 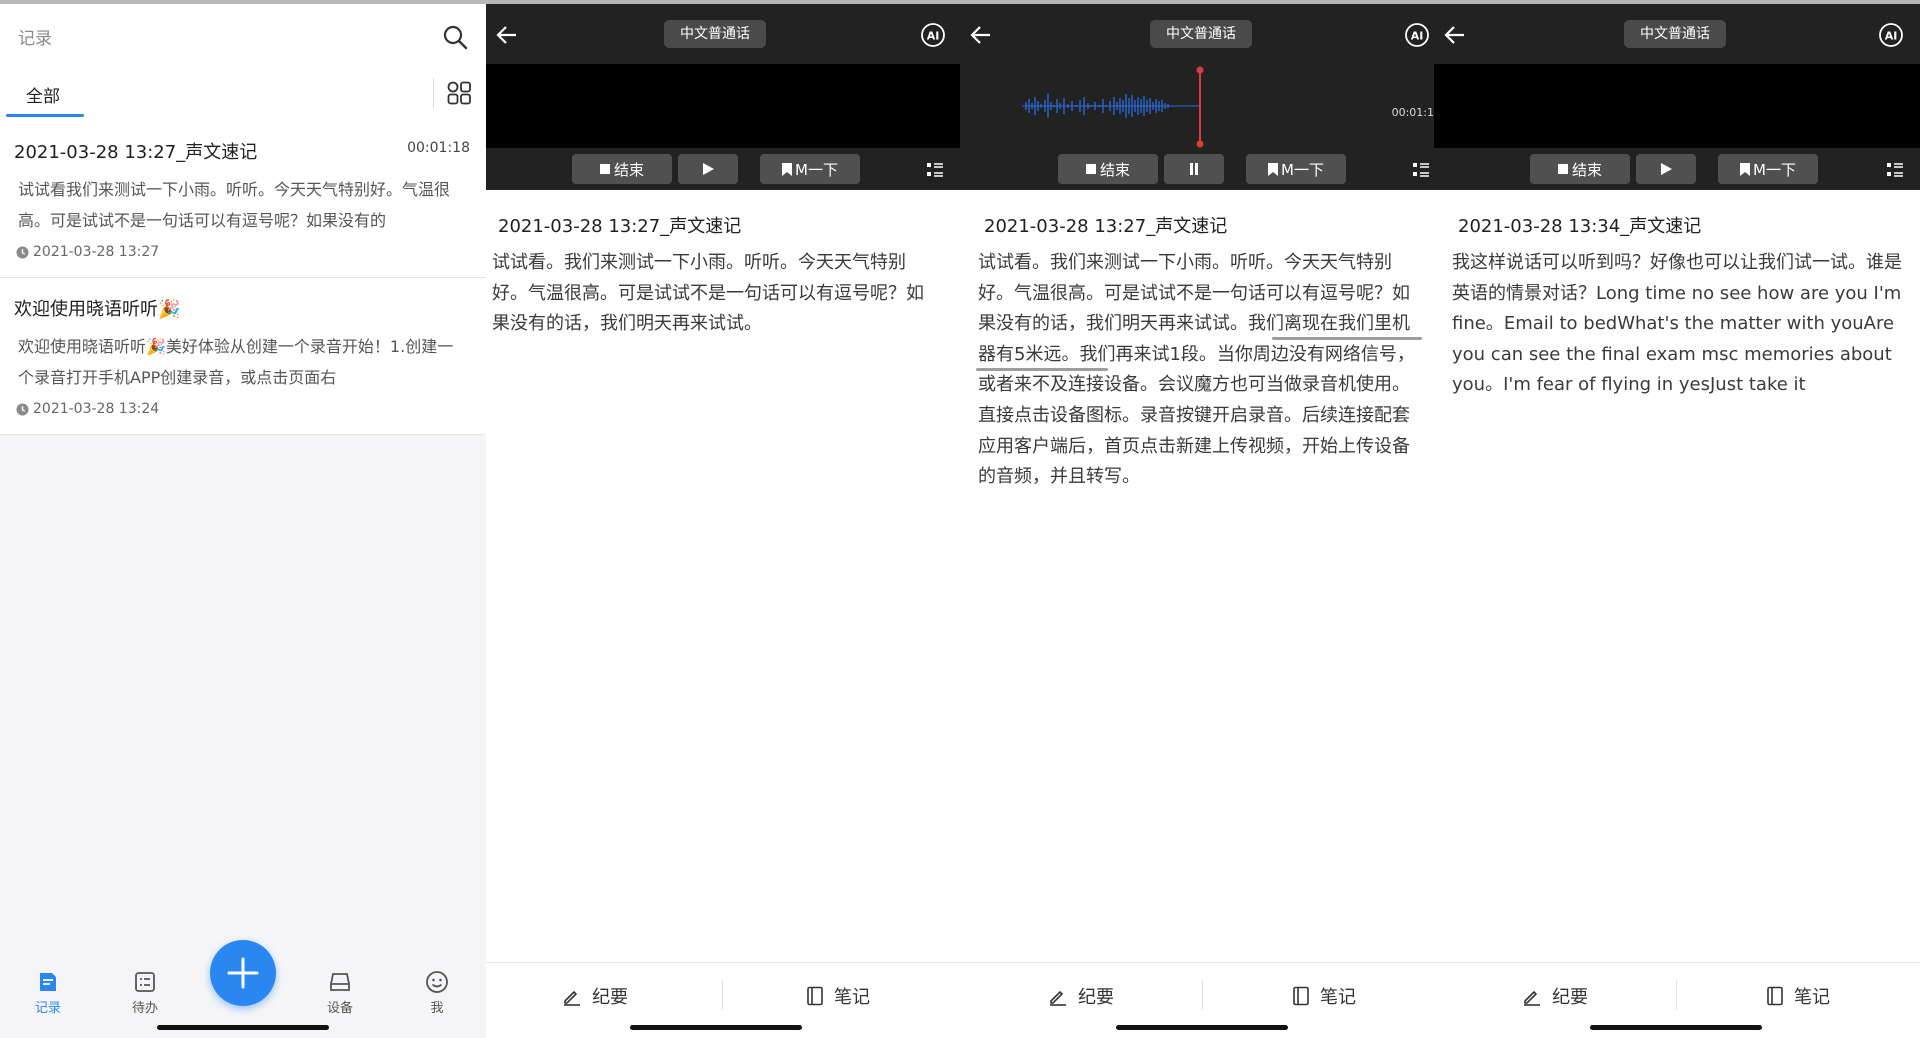 I want to click on plus-icon, so click(x=243, y=973).